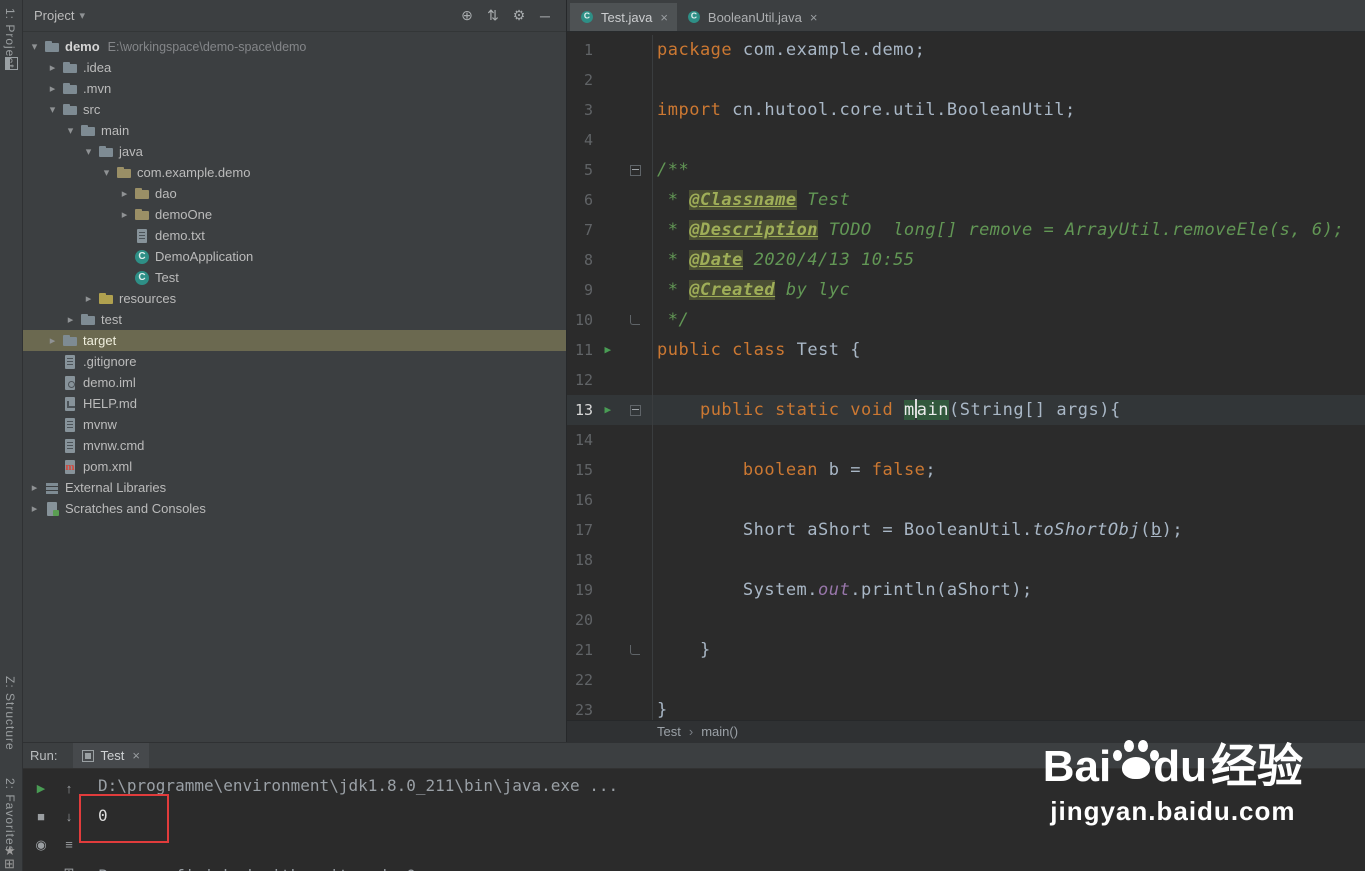 The image size is (1365, 871). What do you see at coordinates (52, 509) in the screenshot?
I see `scratch-icon` at bounding box center [52, 509].